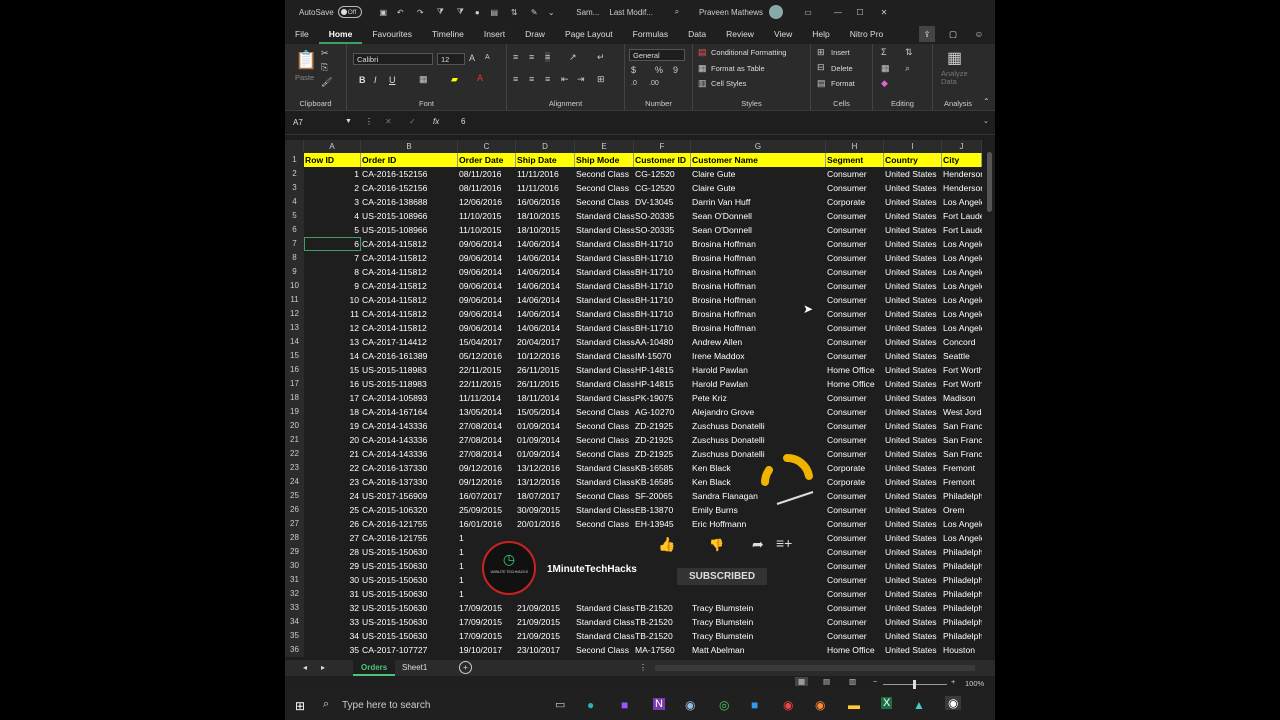 The width and height of the screenshot is (1280, 720). What do you see at coordinates (332, 342) in the screenshot?
I see `table-cell: 13` at bounding box center [332, 342].